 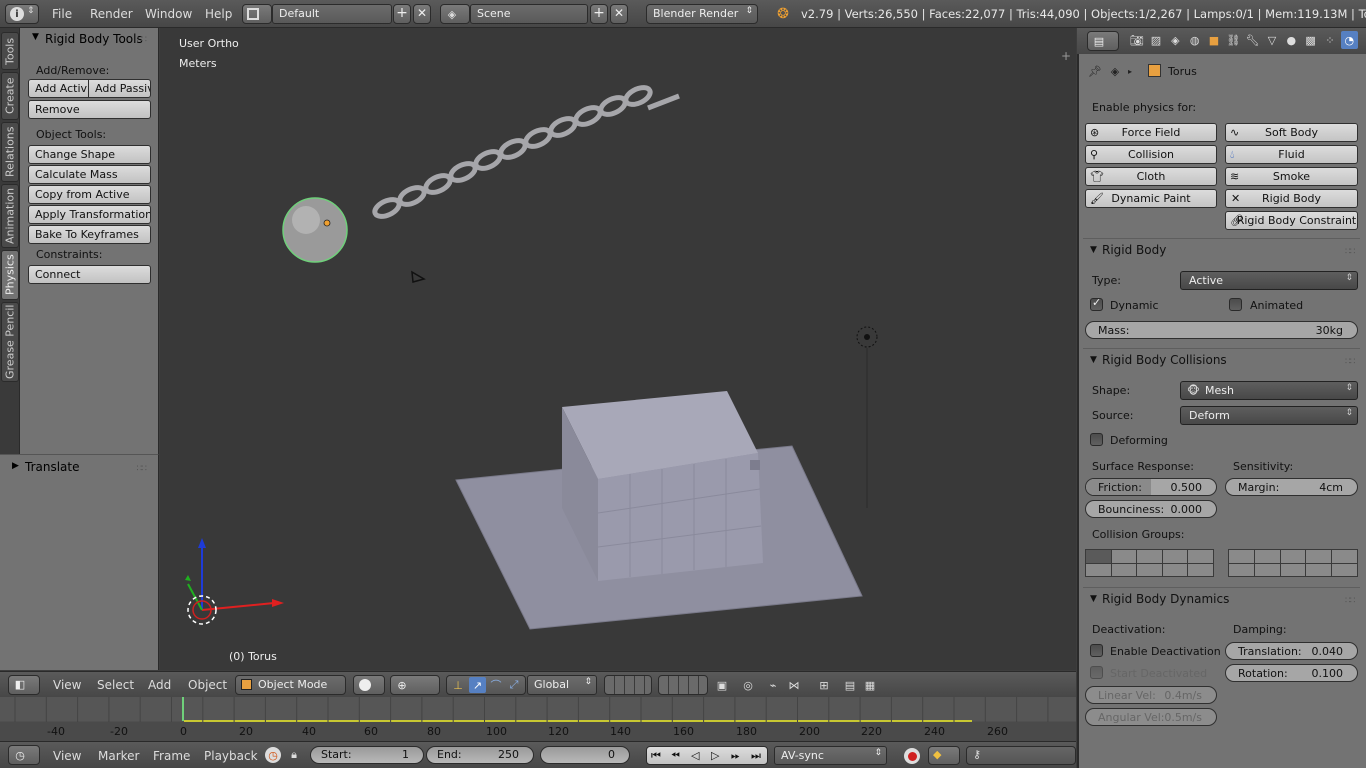 I want to click on force-field-button: ⊛ Force Field, so click(x=1151, y=132).